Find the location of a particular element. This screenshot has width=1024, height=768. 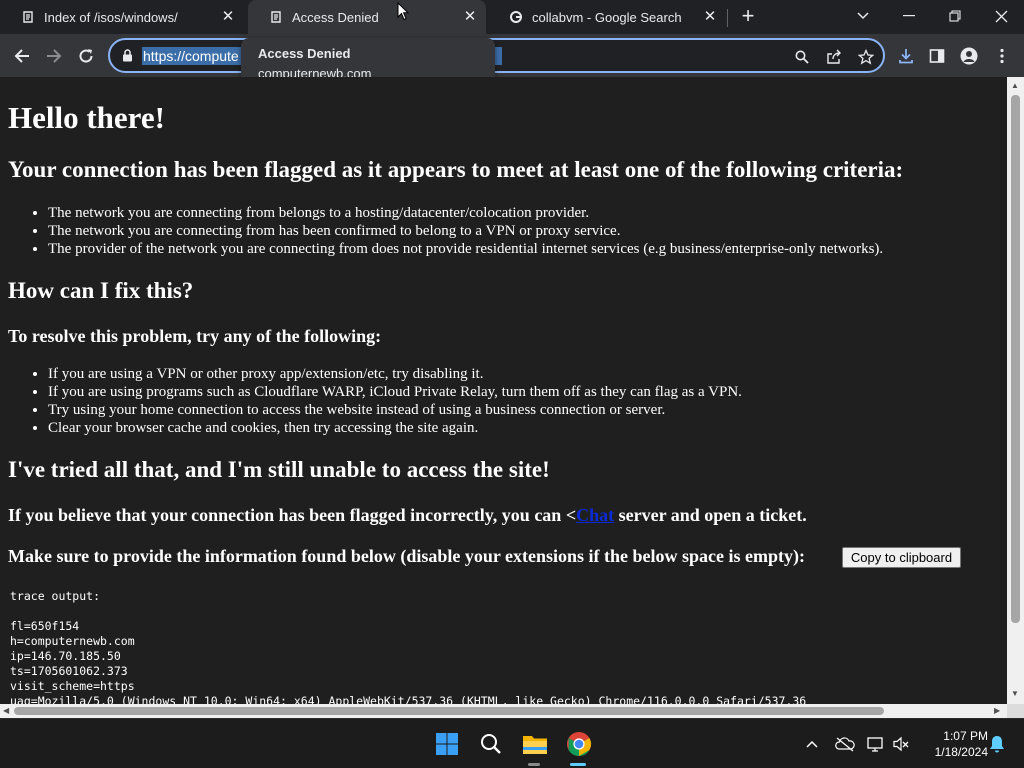

tab-google-search: collabvm - Google Search ✕ is located at coordinates (607, 17).